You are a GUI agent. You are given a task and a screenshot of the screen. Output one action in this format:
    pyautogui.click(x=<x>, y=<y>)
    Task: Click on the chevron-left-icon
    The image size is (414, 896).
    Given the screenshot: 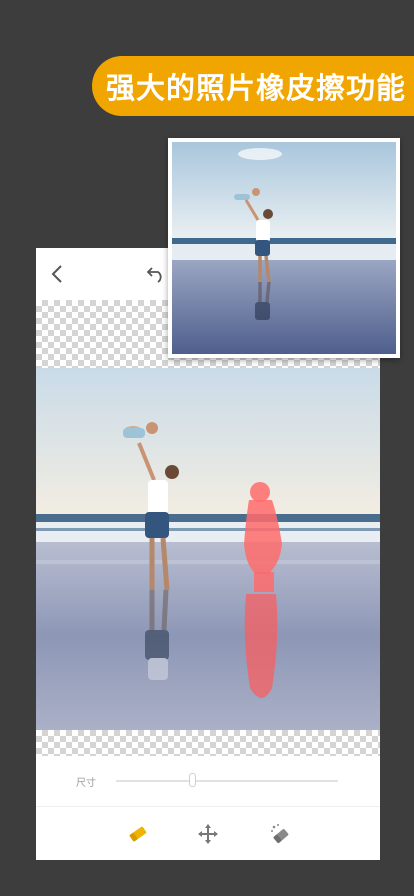 What is the action you would take?
    pyautogui.click(x=56, y=274)
    